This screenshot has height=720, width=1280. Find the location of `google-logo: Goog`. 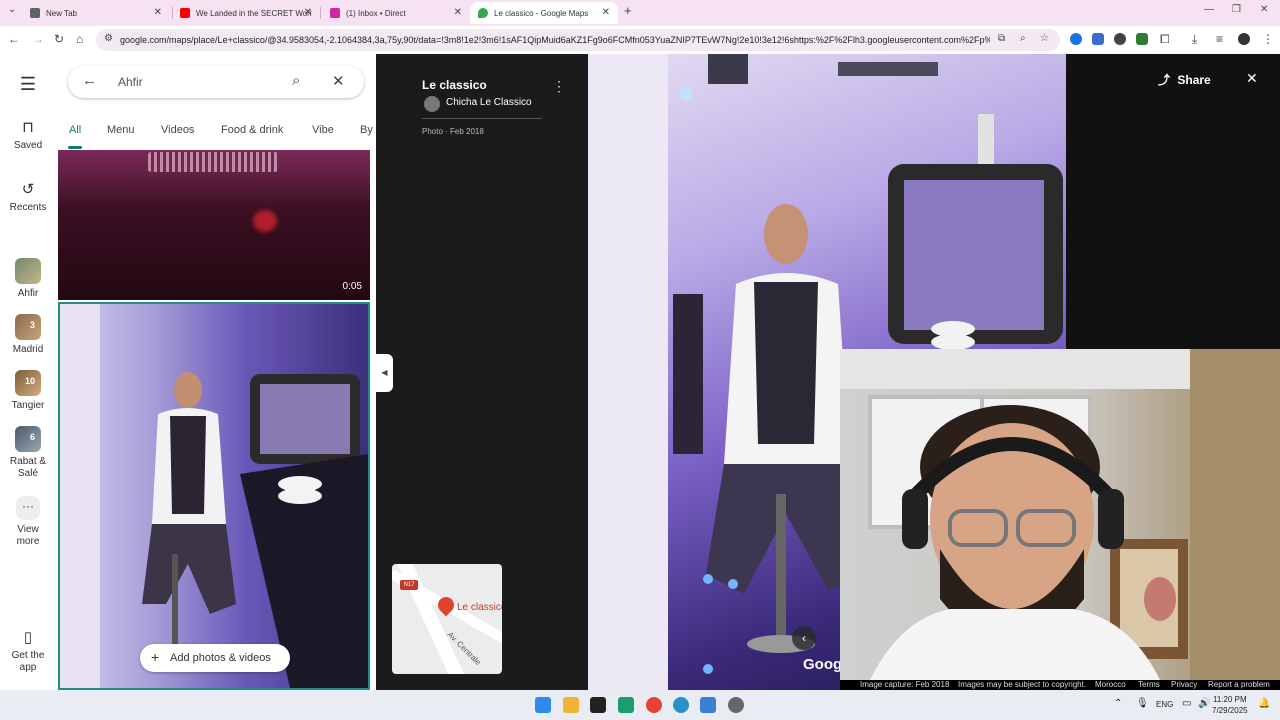

google-logo: Goog is located at coordinates (823, 664).